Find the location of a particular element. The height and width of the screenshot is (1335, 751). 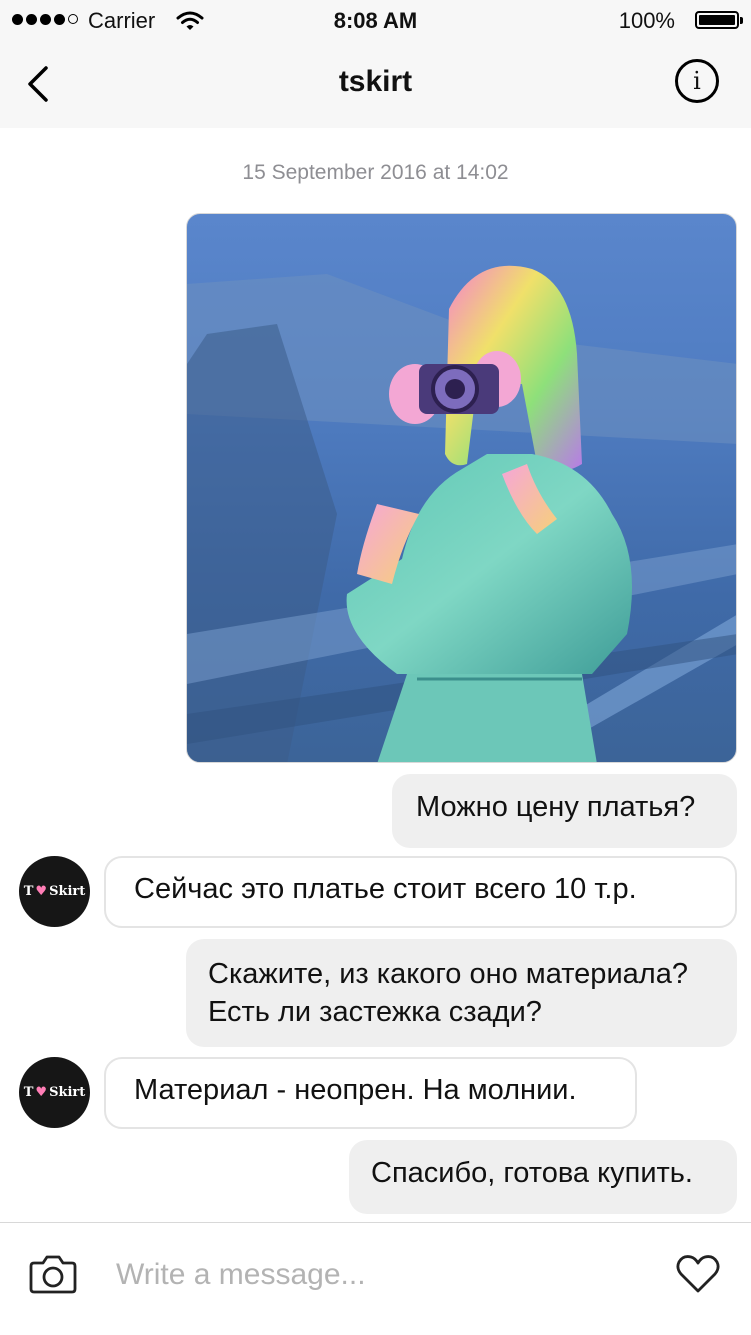

nav-bar: tskirt i is located at coordinates (375, 84).